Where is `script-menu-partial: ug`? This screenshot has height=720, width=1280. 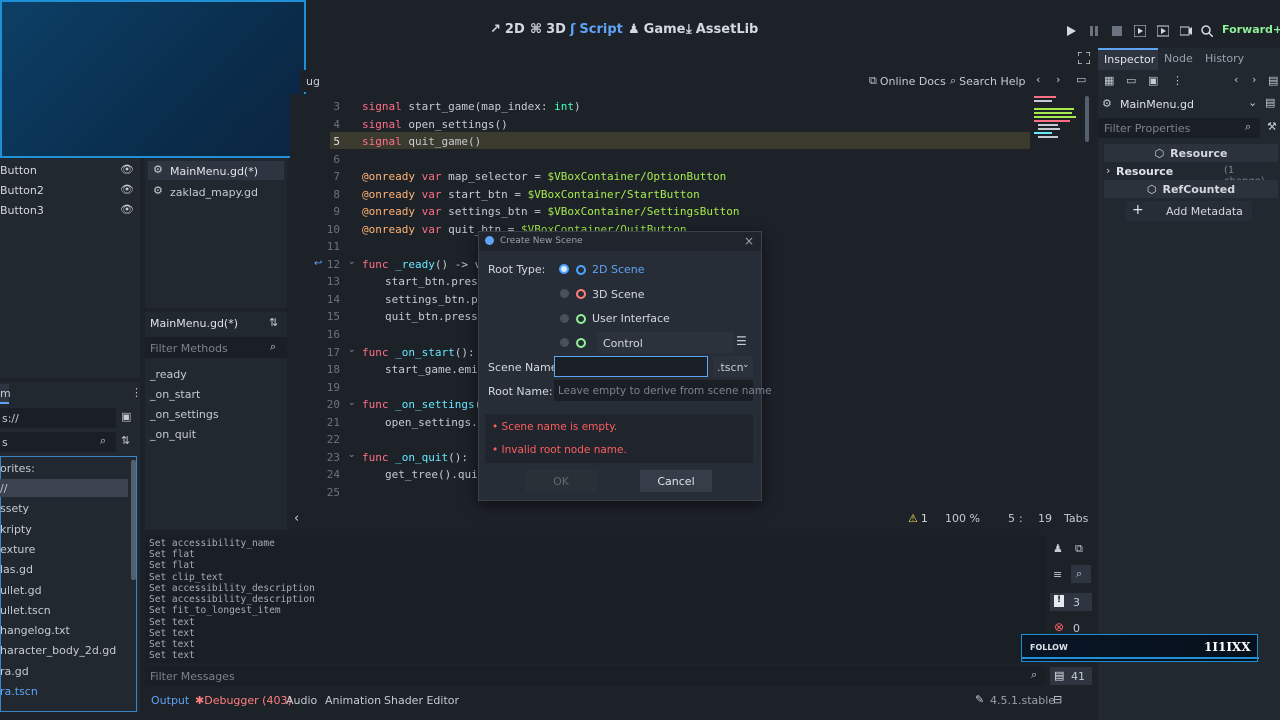 script-menu-partial: ug is located at coordinates (313, 81).